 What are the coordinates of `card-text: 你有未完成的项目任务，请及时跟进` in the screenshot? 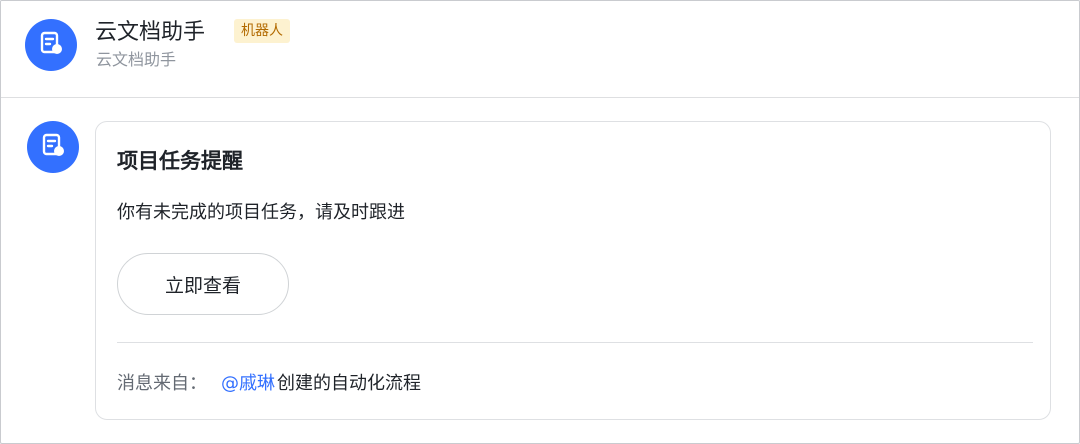 It's located at (261, 212).